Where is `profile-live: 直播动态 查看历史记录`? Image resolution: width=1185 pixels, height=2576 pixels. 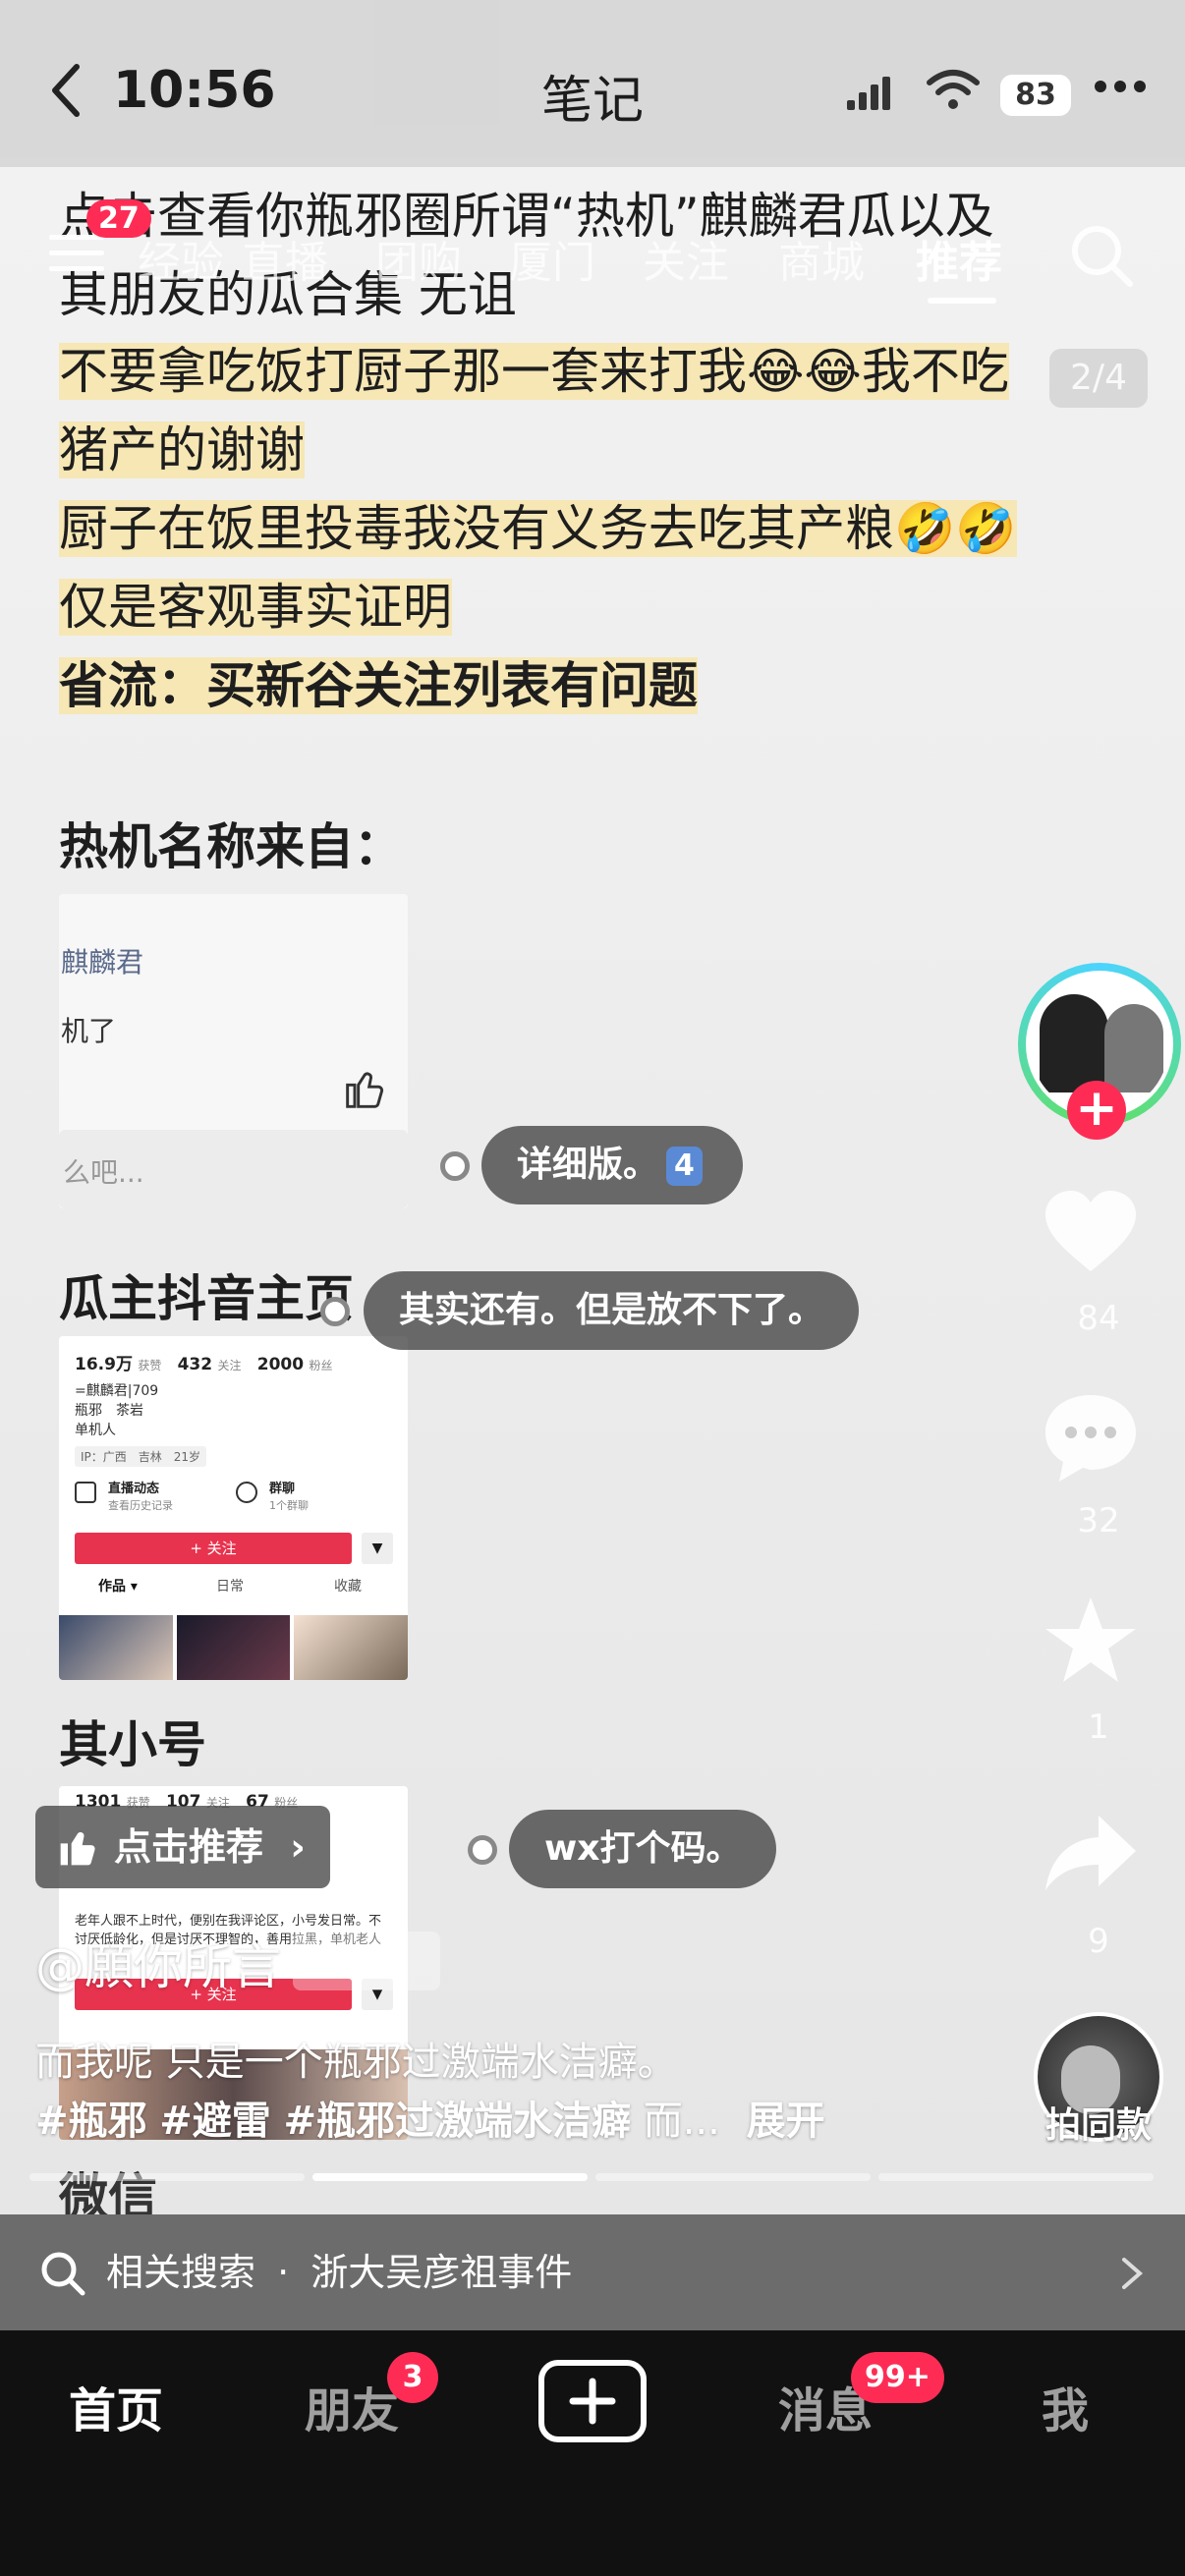
profile-live: 直播动态 查看历史记录 is located at coordinates (149, 1497).